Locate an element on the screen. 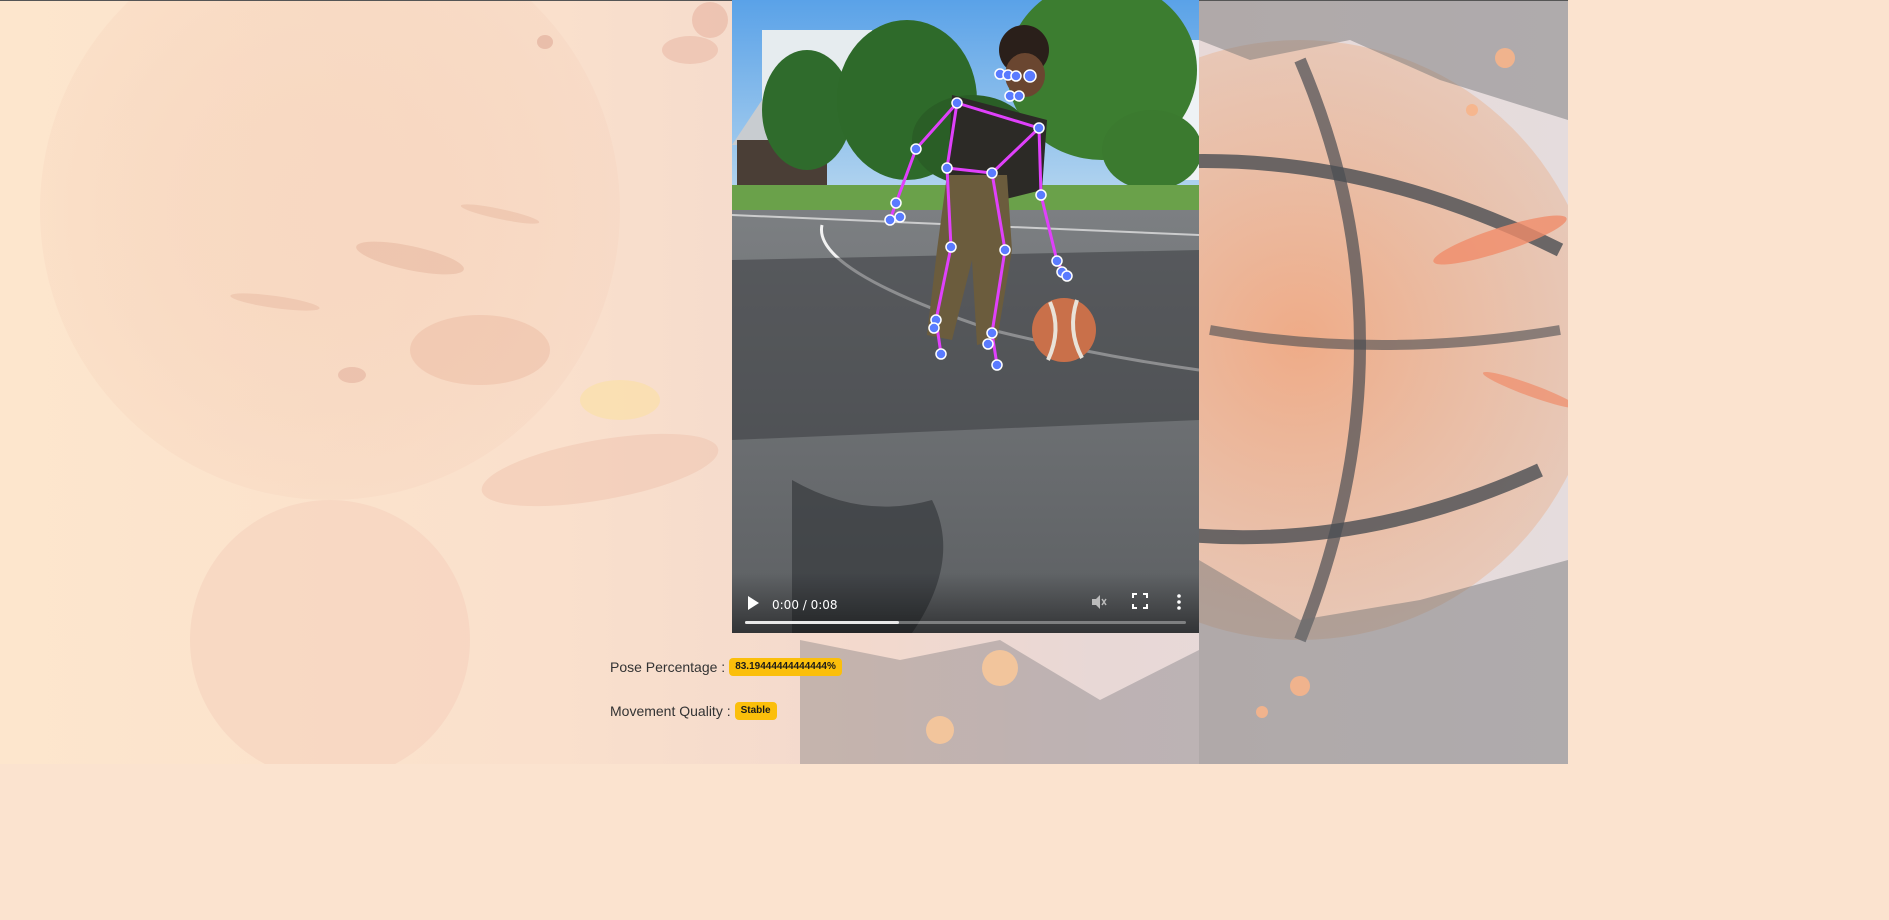  pose-percentage-badge: 83.19444444444444% is located at coordinates (785, 667).